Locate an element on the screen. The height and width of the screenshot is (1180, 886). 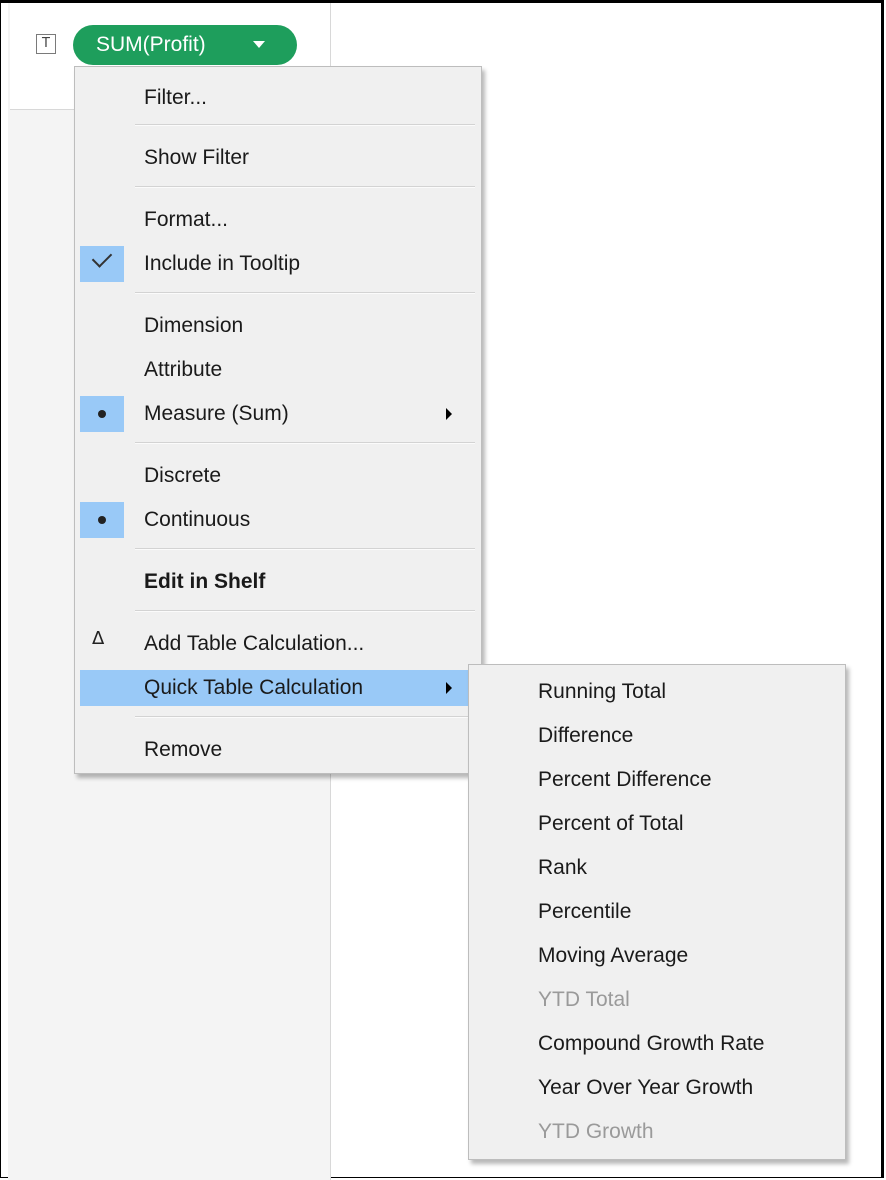
menu-item-measure: Measure (Sum) is located at coordinates (278, 414).